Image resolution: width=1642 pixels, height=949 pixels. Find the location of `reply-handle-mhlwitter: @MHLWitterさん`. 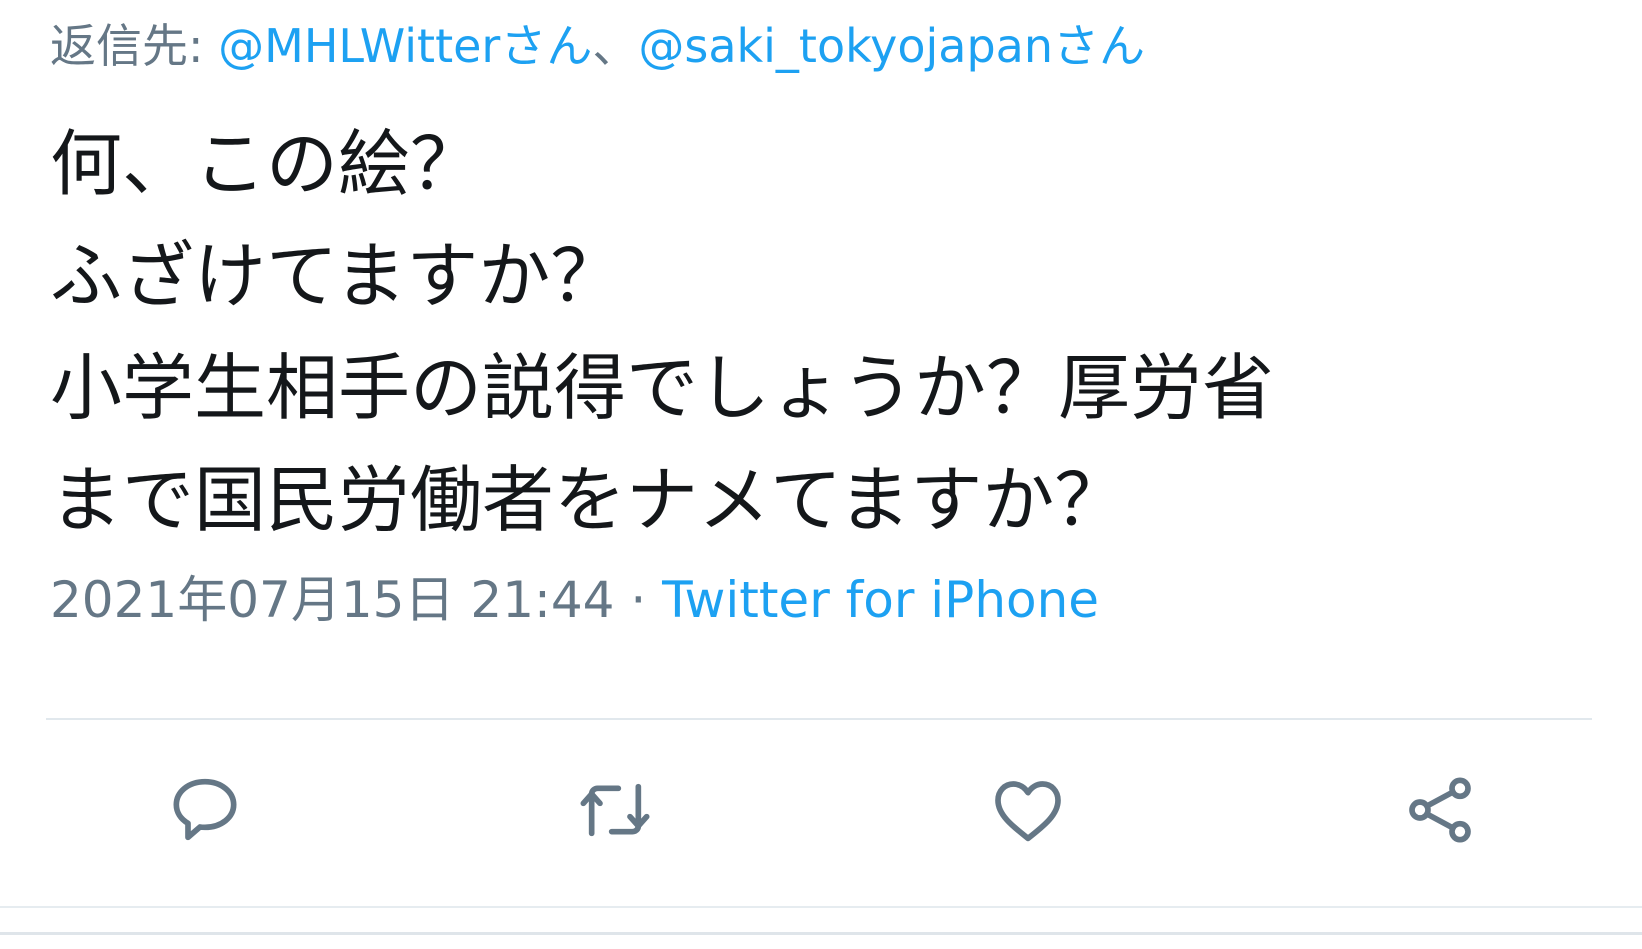

reply-handle-mhlwitter: @MHLWitterさん is located at coordinates (405, 46).